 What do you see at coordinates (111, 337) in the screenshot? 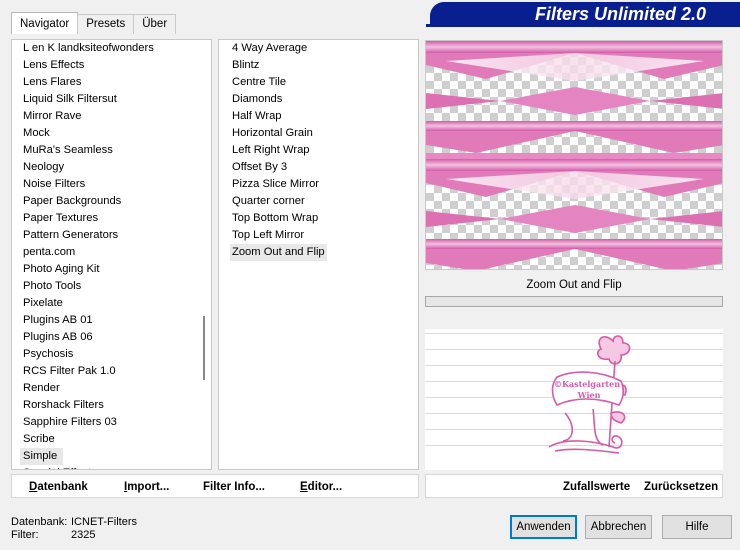
I see `category-item: Plugins AB 06` at bounding box center [111, 337].